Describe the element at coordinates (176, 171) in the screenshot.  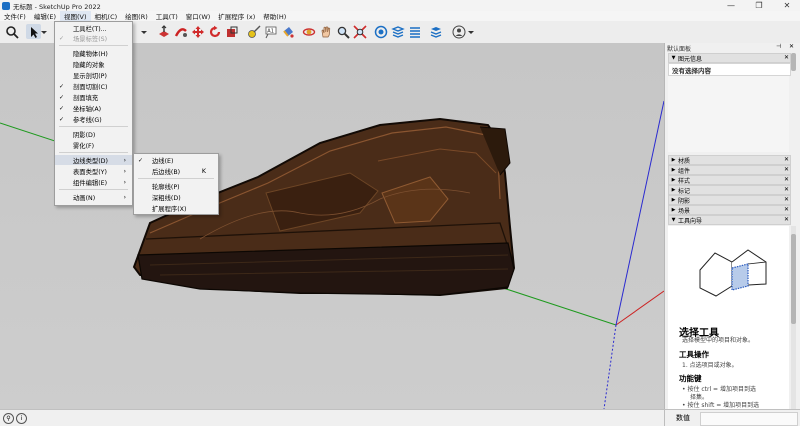
I see `submenu-item-back-edges: 后边线(B) K` at that location.